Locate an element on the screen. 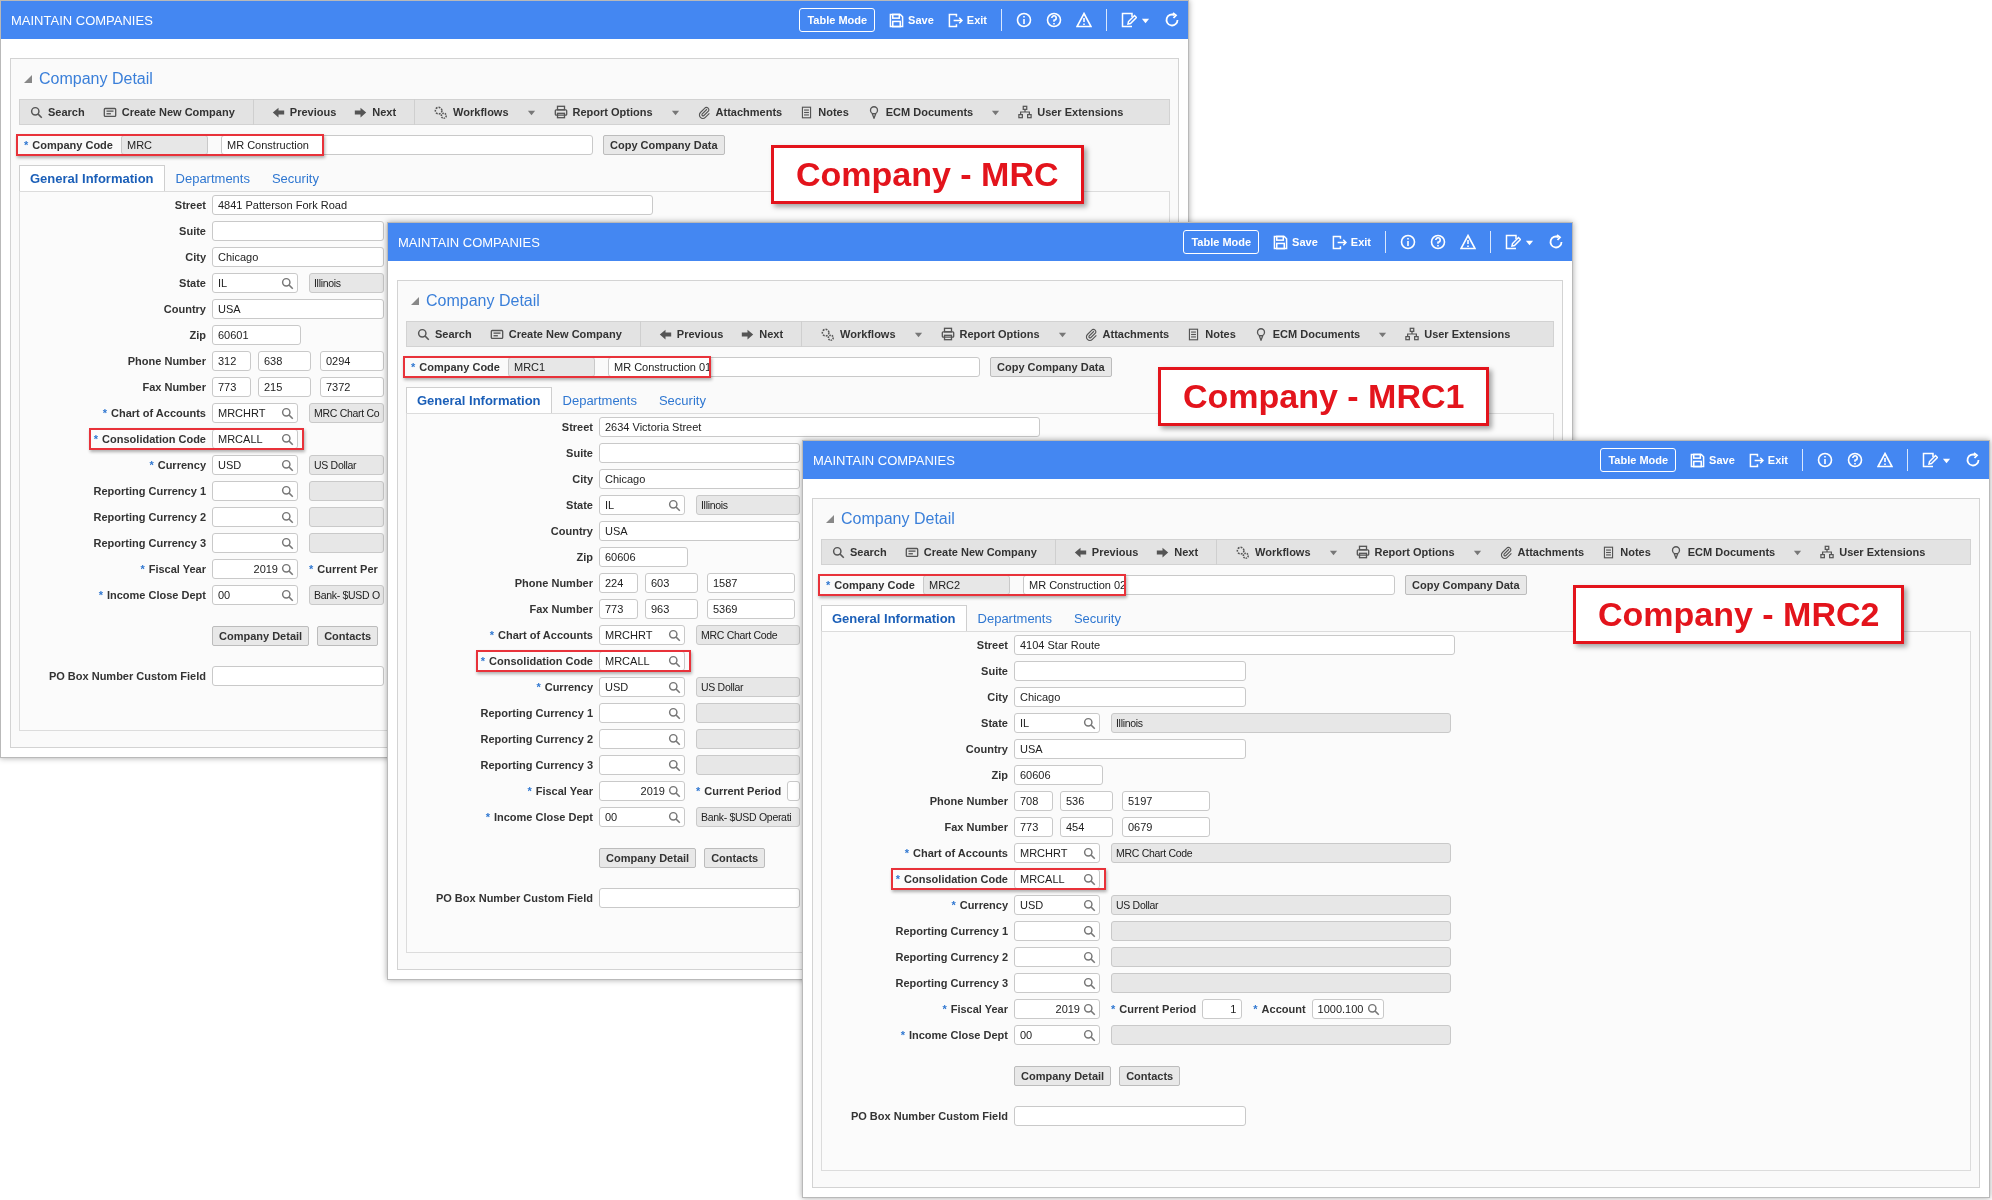 Image resolution: width=1992 pixels, height=1200 pixels. text-field: 60601 is located at coordinates (256, 335).